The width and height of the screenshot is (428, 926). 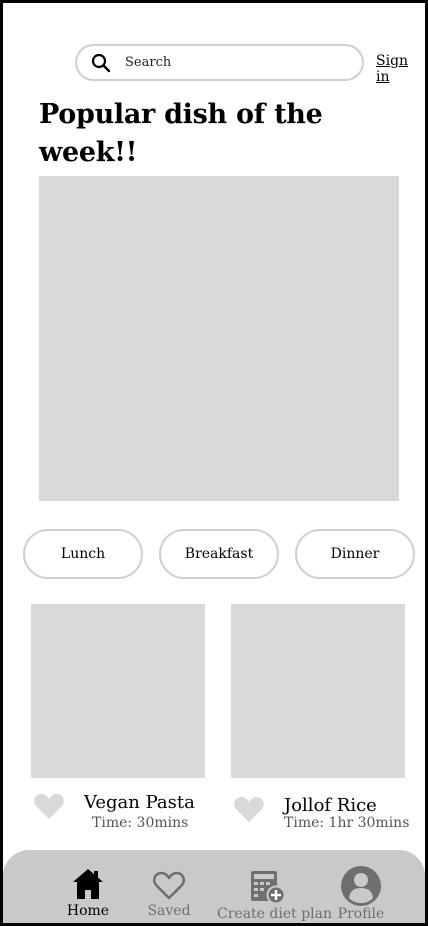 I want to click on nav-create-diet-plan: Create diet plan, so click(x=275, y=896).